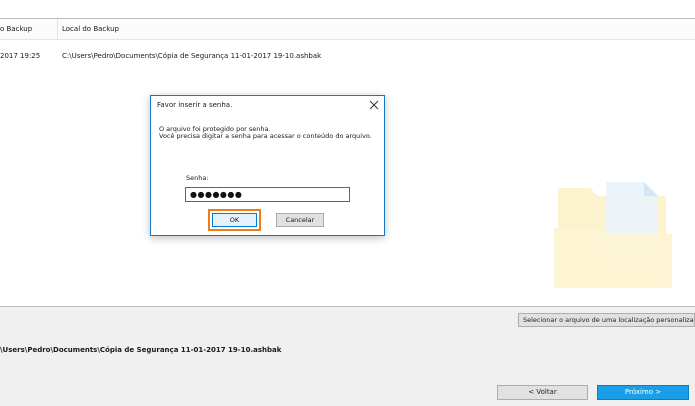 This screenshot has width=695, height=406. I want to click on column-header-backup-location: Local do Backup, so click(90, 29).